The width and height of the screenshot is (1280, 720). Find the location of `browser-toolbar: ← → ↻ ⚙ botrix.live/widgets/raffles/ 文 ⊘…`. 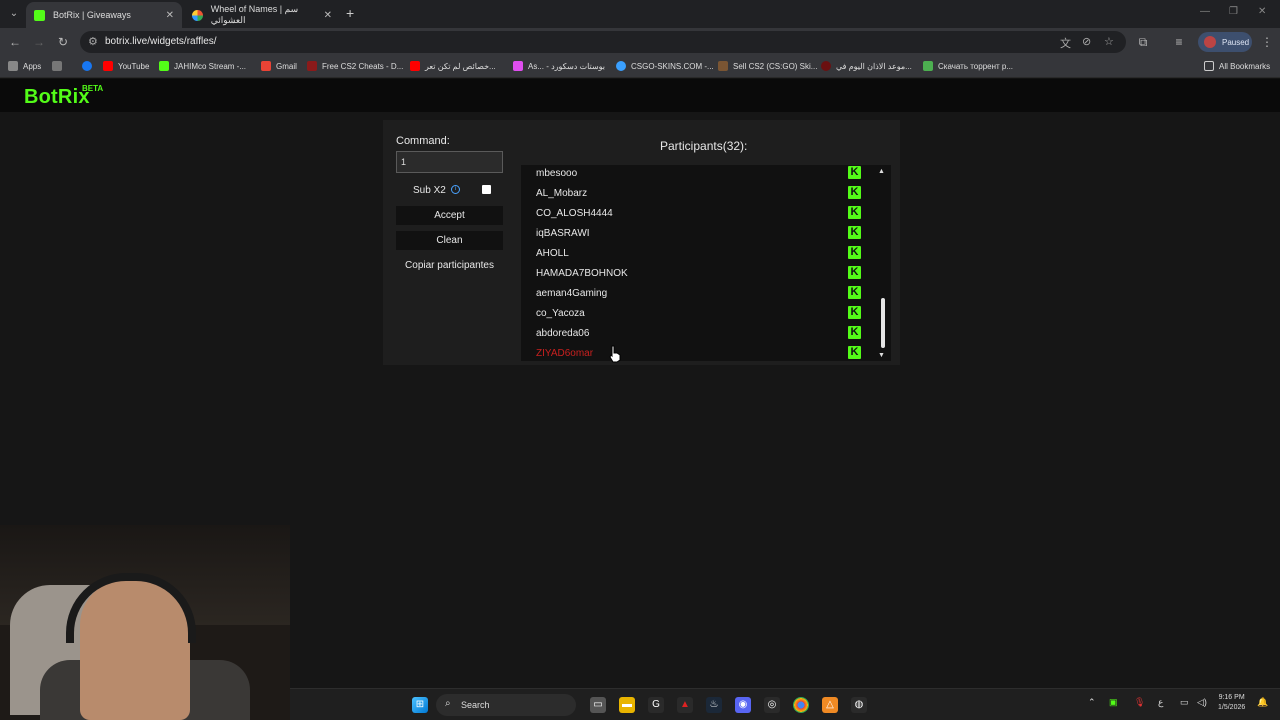

browser-toolbar: ← → ↻ ⚙ botrix.live/widgets/raffles/ 文 ⊘… is located at coordinates (640, 42).